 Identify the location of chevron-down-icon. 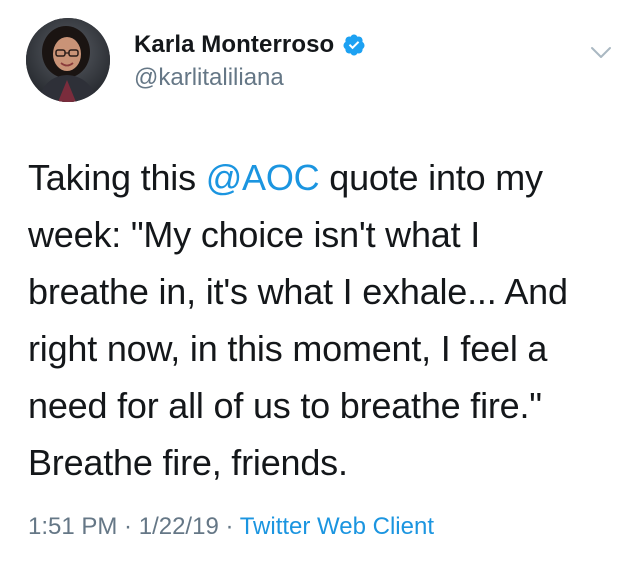
(601, 53).